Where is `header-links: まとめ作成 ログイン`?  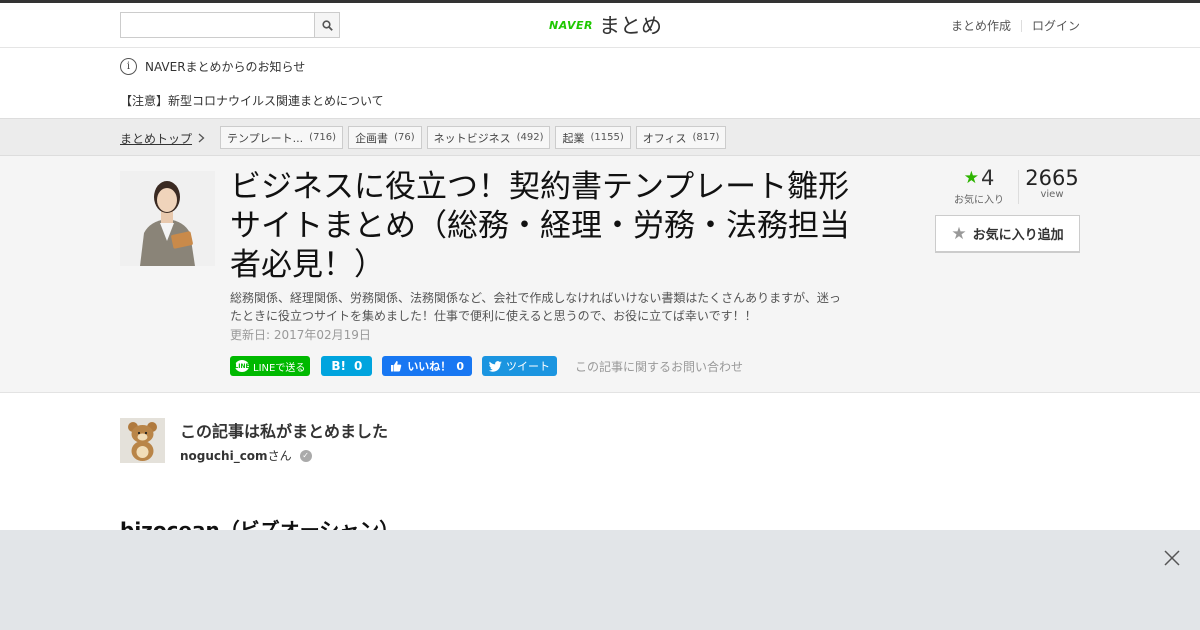 header-links: まとめ作成 ログイン is located at coordinates (1015, 25).